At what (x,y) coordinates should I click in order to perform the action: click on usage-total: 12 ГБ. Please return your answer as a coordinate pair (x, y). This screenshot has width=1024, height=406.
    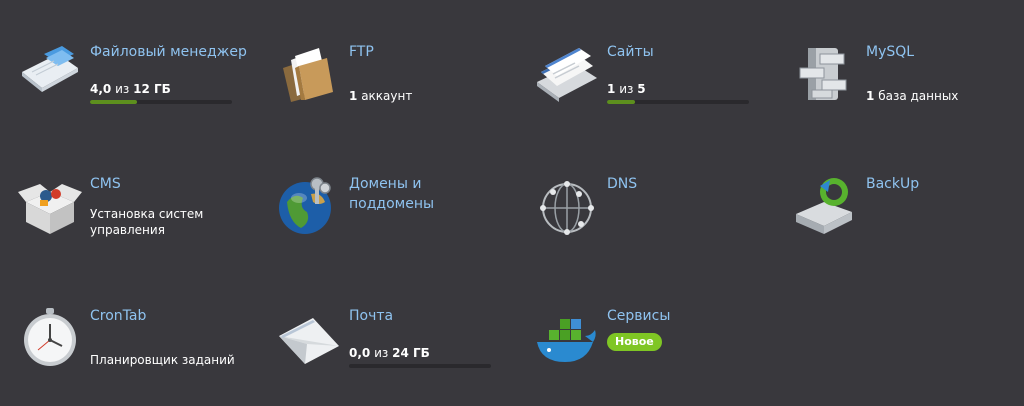
    Looking at the image, I should click on (152, 89).